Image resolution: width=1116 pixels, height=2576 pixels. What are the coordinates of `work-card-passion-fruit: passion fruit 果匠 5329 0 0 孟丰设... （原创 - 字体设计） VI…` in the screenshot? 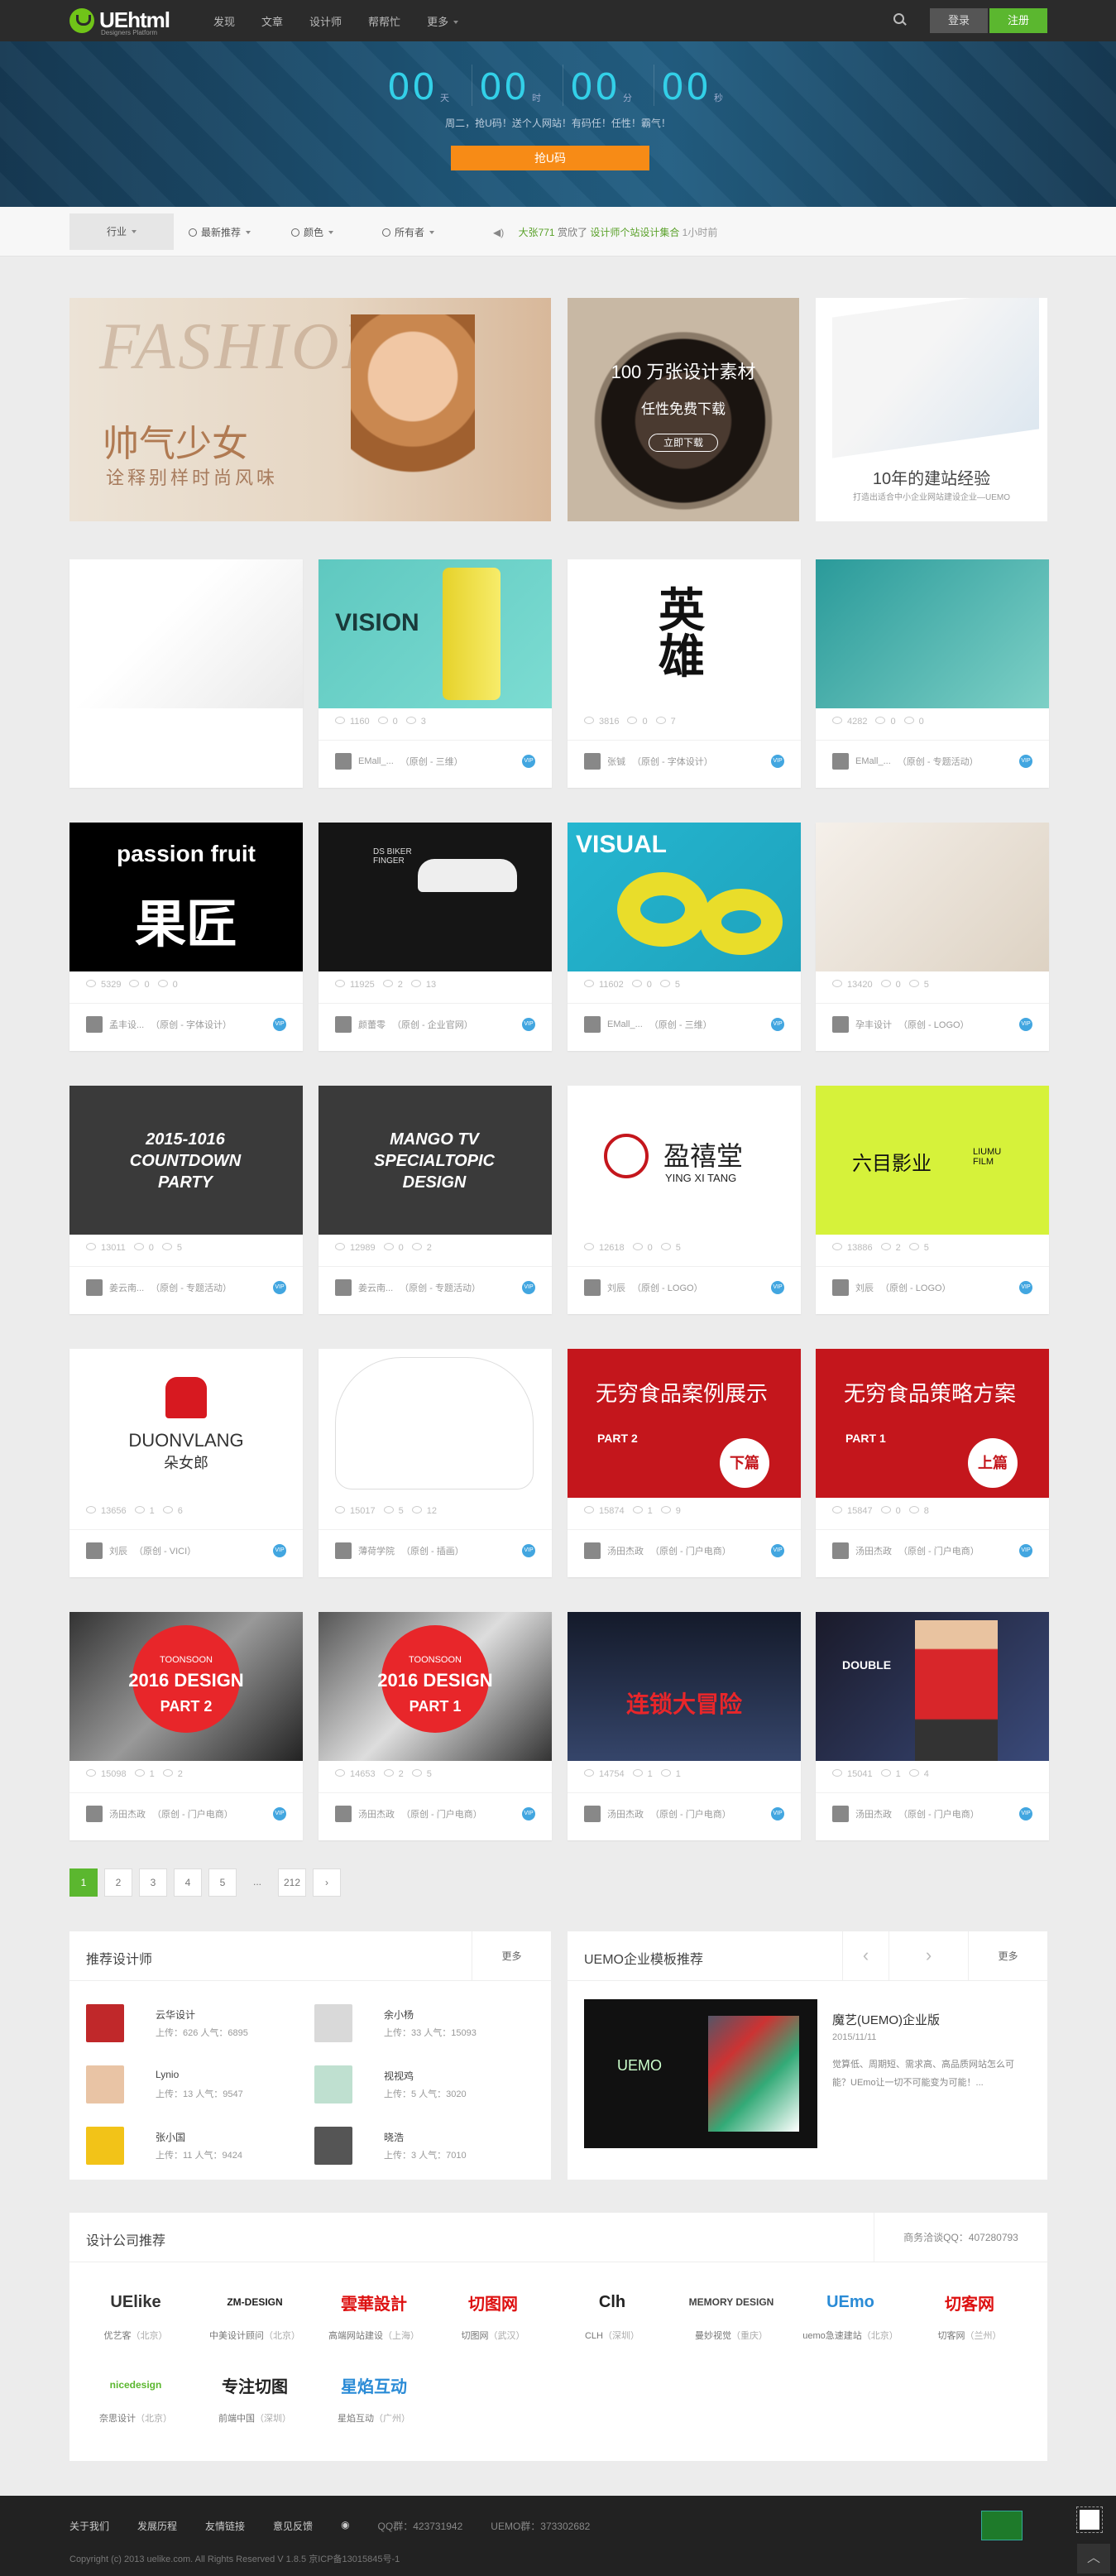 It's located at (186, 937).